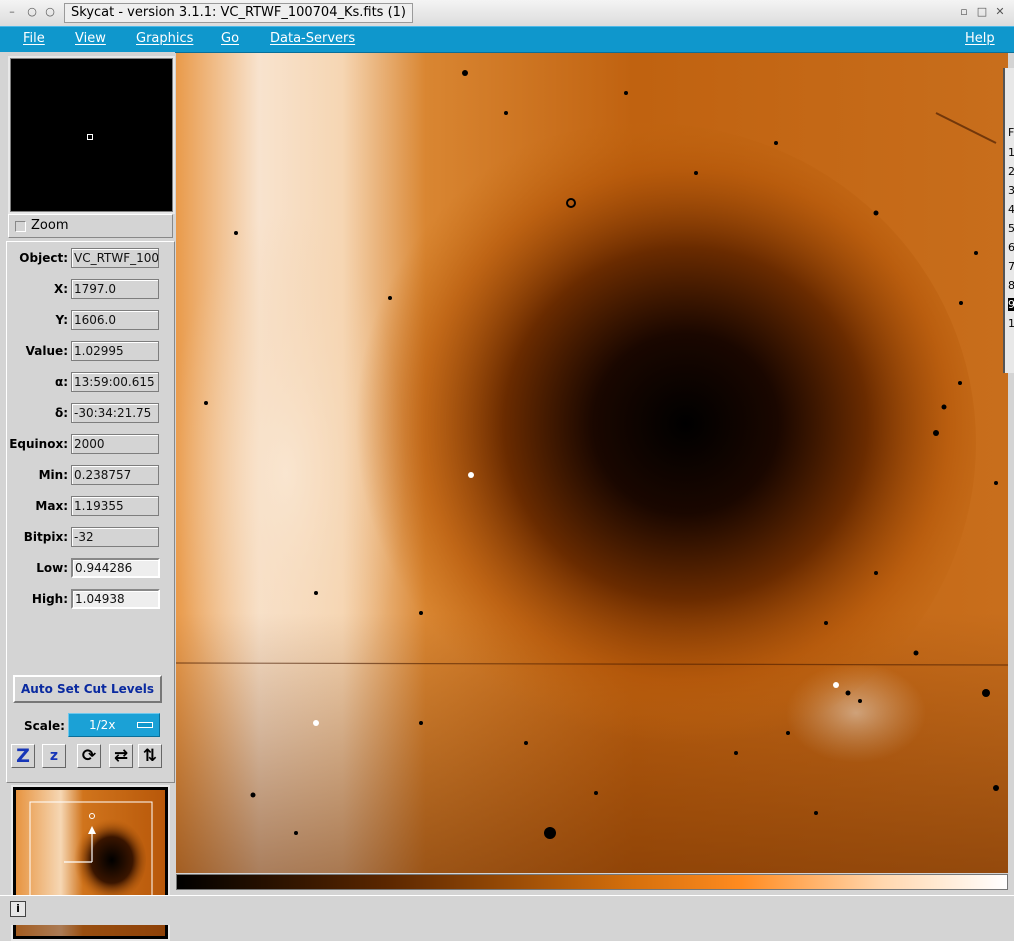  I want to click on side-row: 7, so click(1011, 266).